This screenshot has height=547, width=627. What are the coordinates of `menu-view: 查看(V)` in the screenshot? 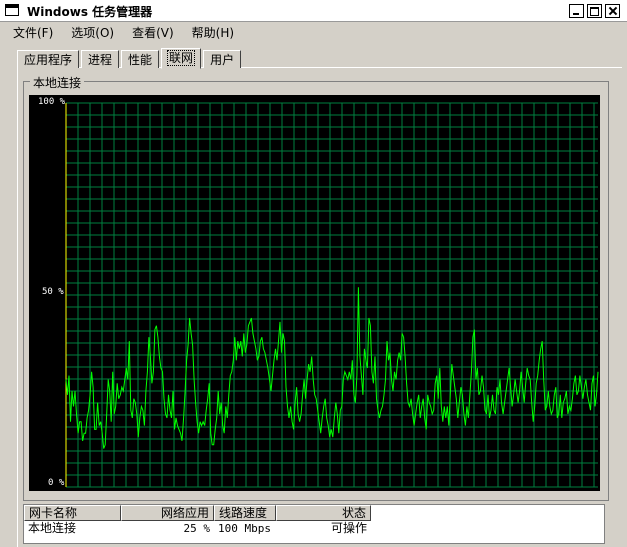 It's located at (150, 32).